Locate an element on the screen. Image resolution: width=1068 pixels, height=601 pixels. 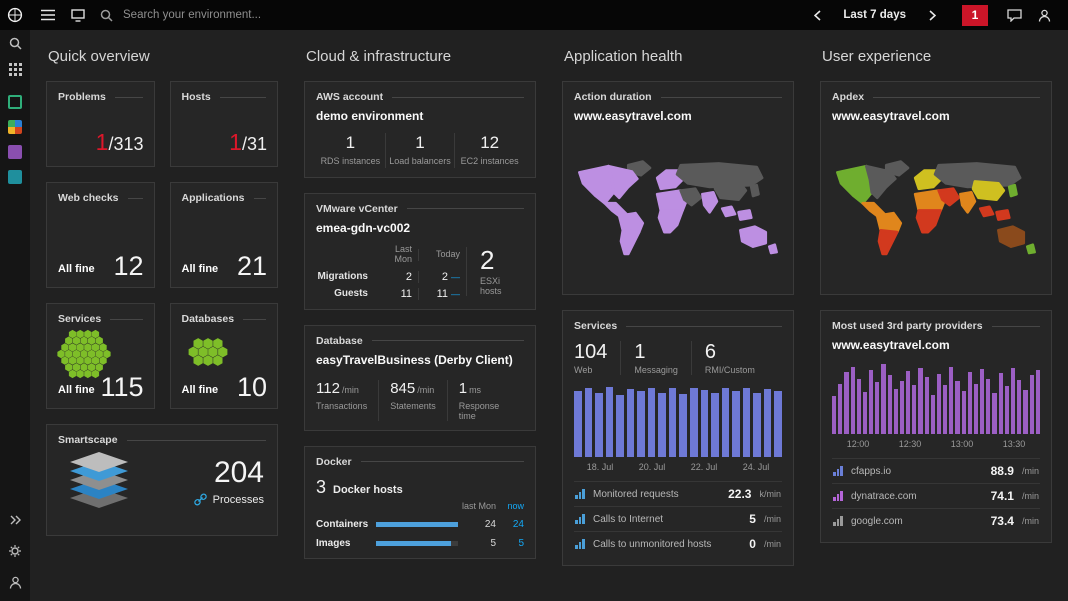
mini-chart-icon is located at coordinates (580, 494).